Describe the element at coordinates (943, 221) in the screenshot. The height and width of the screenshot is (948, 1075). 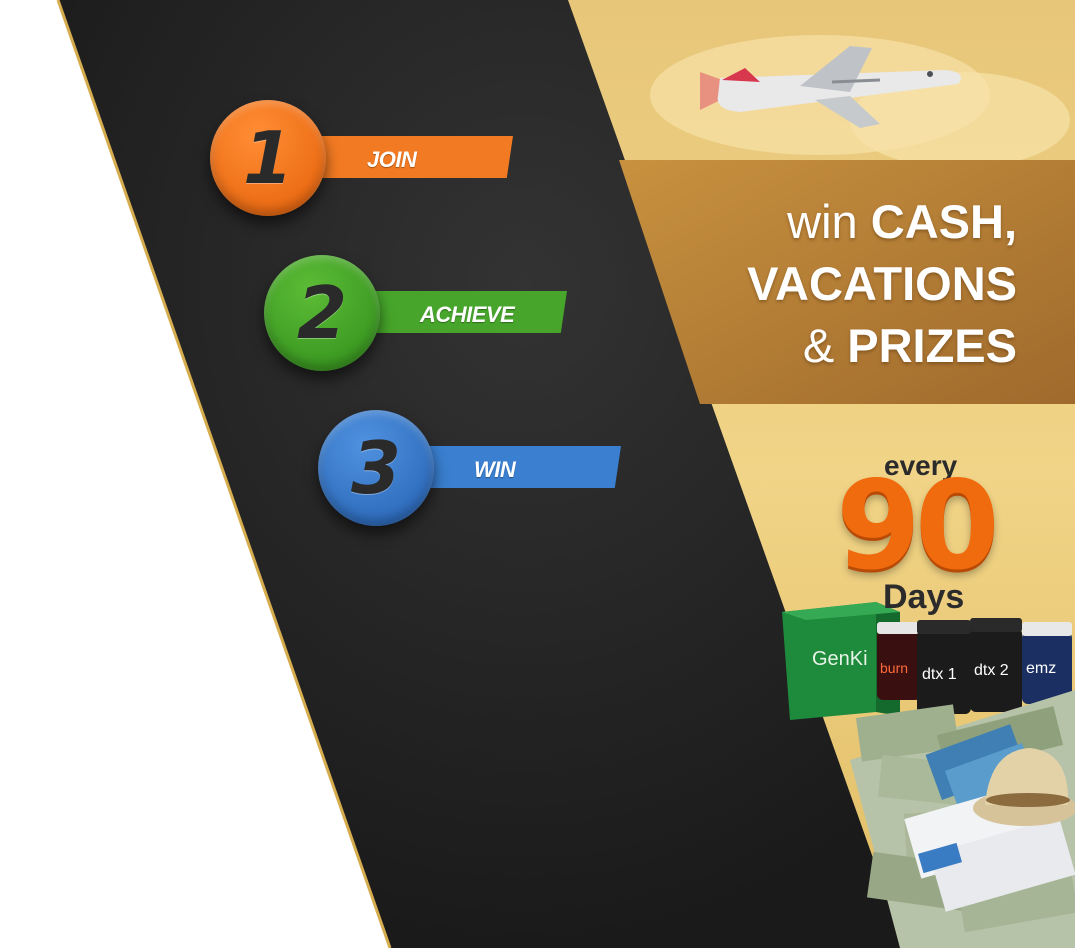
I see `prize-line-1-bold: CASH,` at that location.